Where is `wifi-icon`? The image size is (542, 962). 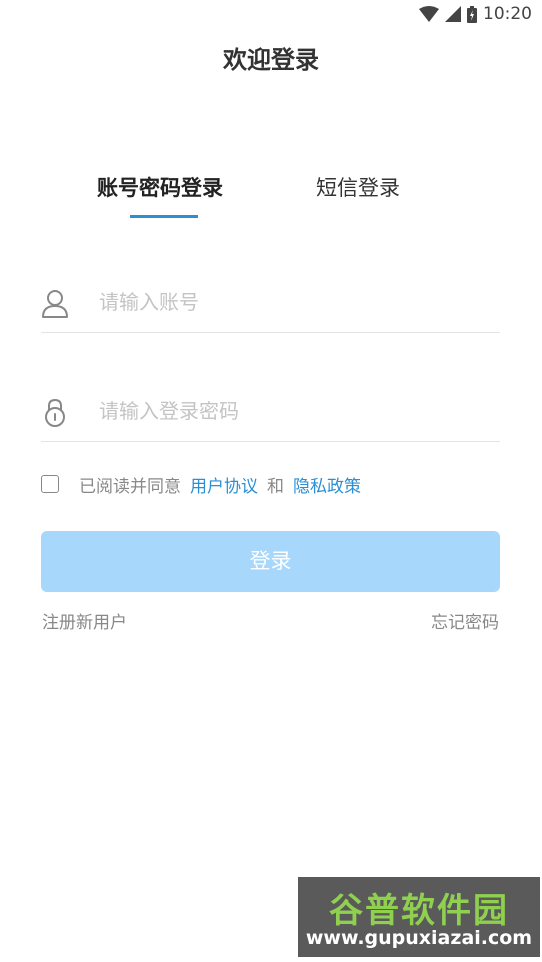 wifi-icon is located at coordinates (429, 14).